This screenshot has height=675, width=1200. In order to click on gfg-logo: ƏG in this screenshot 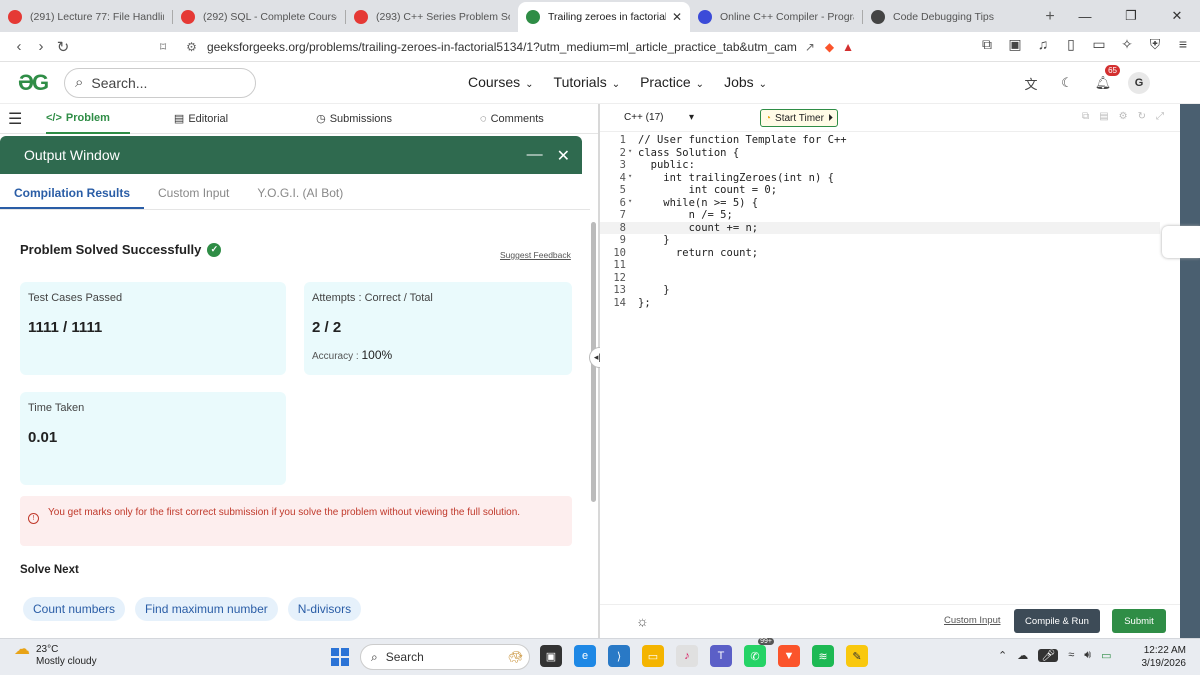, I will do `click(37, 82)`.